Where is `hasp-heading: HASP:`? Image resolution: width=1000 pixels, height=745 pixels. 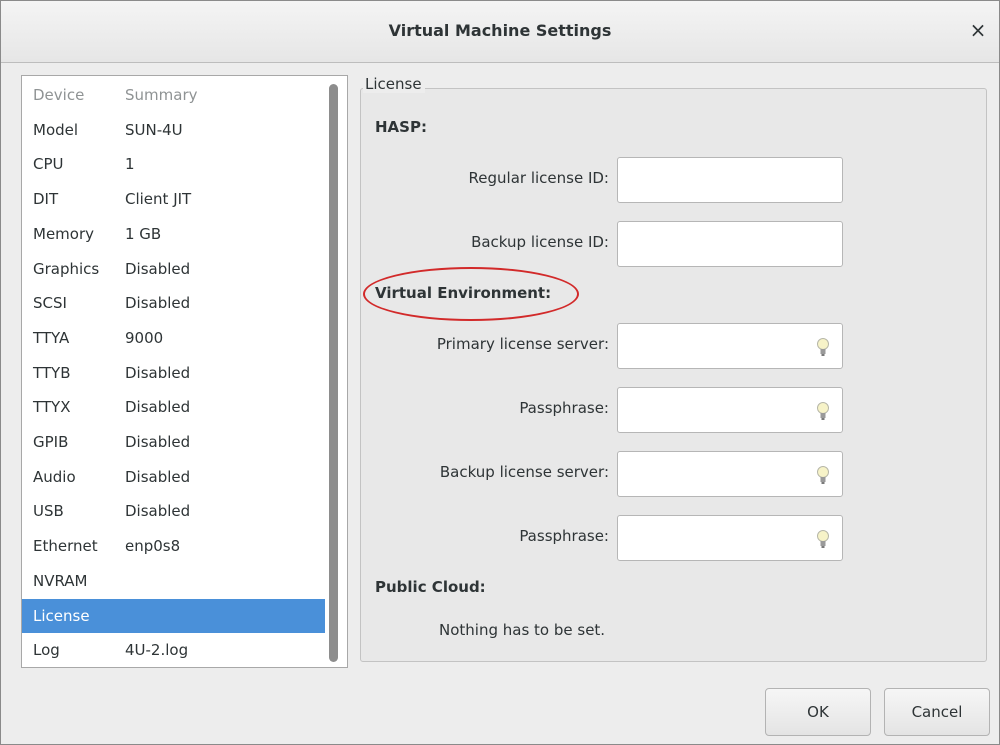 hasp-heading: HASP: is located at coordinates (401, 127).